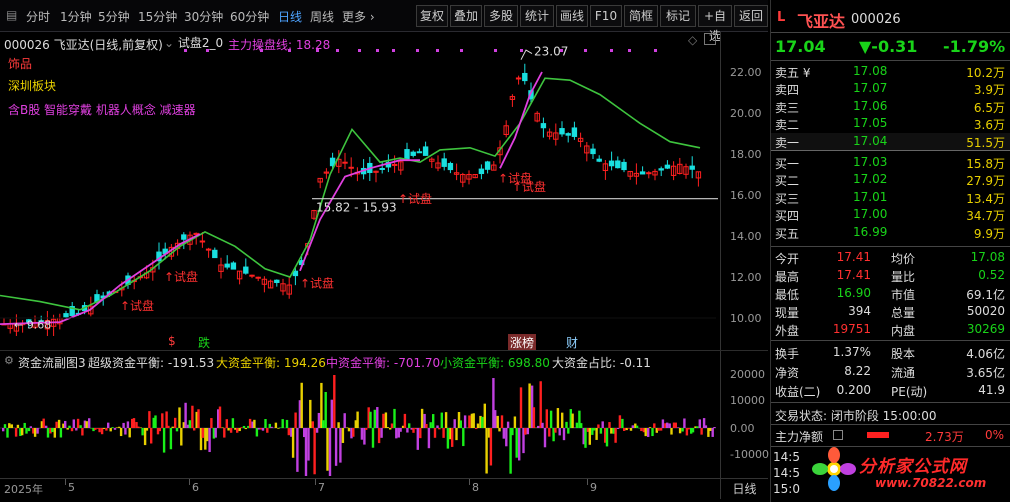  Describe the element at coordinates (249, 16) in the screenshot. I see `period-tab-5: 60分钟` at that location.